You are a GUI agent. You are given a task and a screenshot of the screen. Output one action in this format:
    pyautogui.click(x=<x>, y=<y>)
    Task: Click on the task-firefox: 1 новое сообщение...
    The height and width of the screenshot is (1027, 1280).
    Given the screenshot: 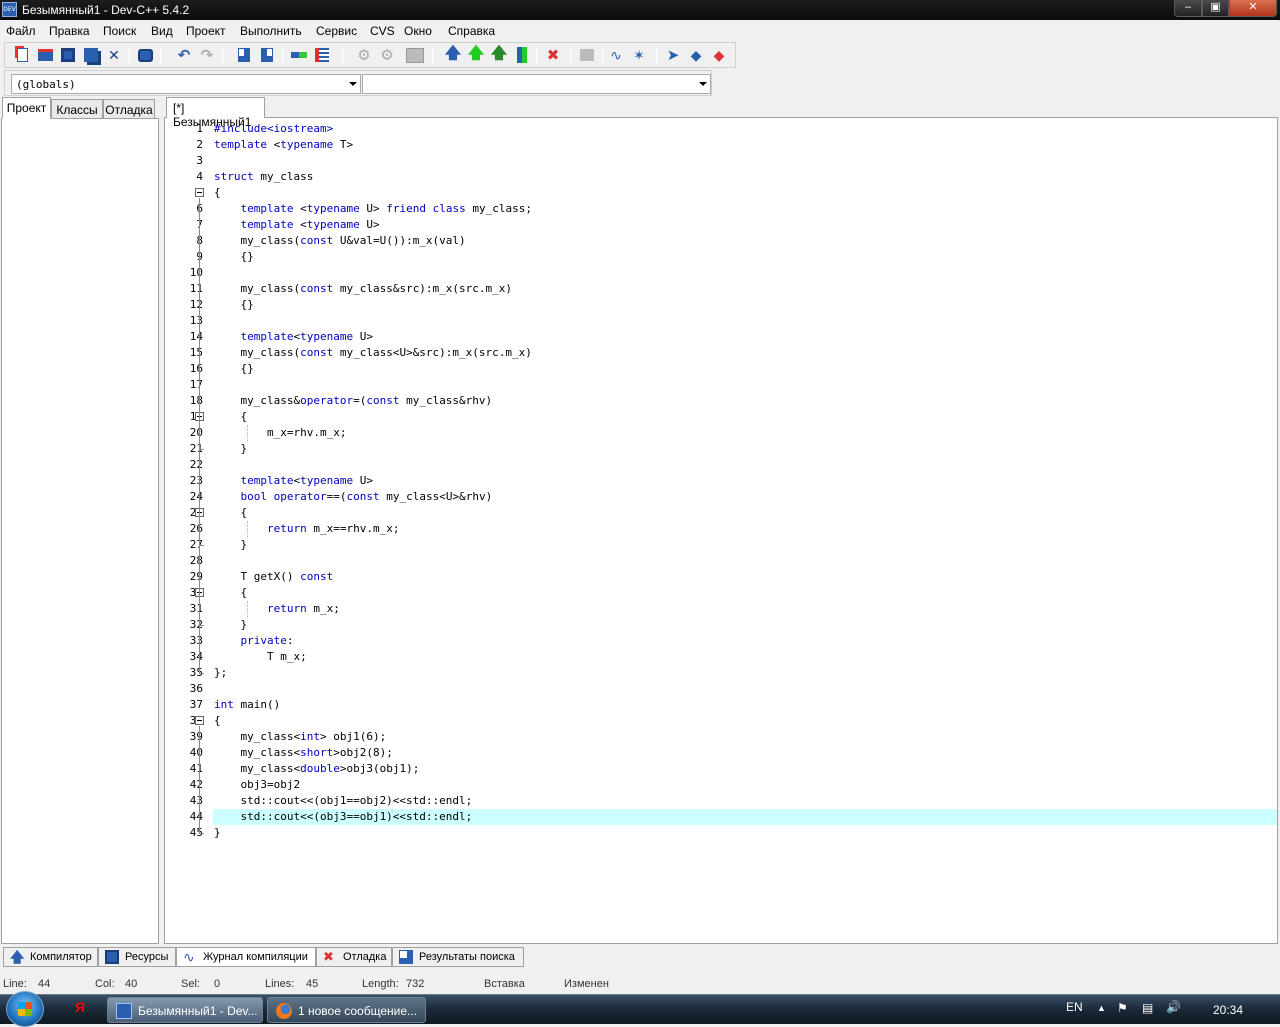 What is the action you would take?
    pyautogui.click(x=346, y=1010)
    